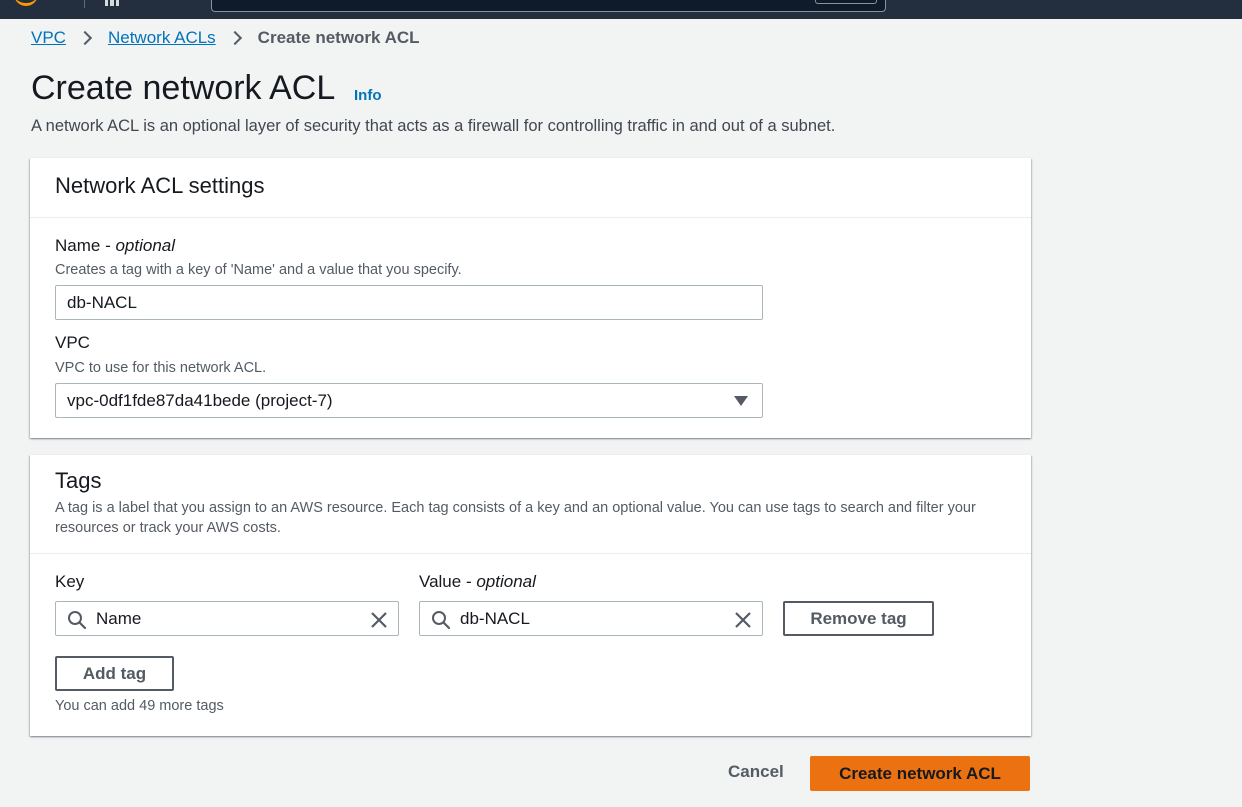  What do you see at coordinates (139, 706) in the screenshot?
I see `tags-limit-text: You can add 49 more tags` at bounding box center [139, 706].